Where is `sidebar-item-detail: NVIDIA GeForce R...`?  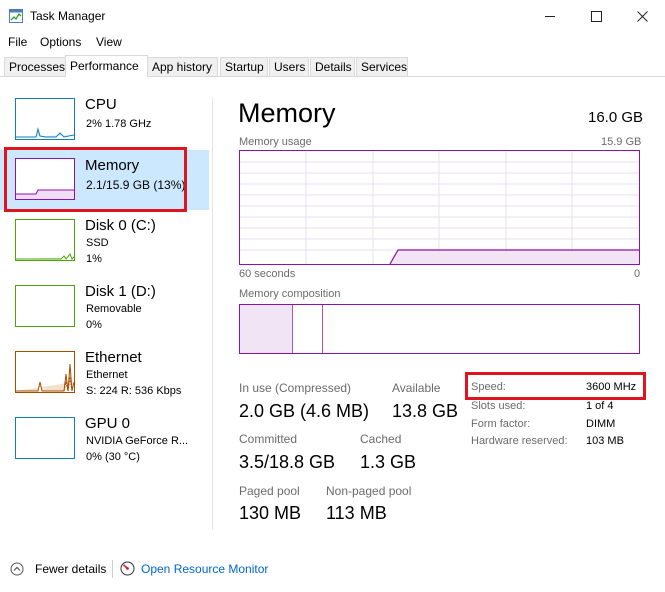 sidebar-item-detail: NVIDIA GeForce R... is located at coordinates (137, 441).